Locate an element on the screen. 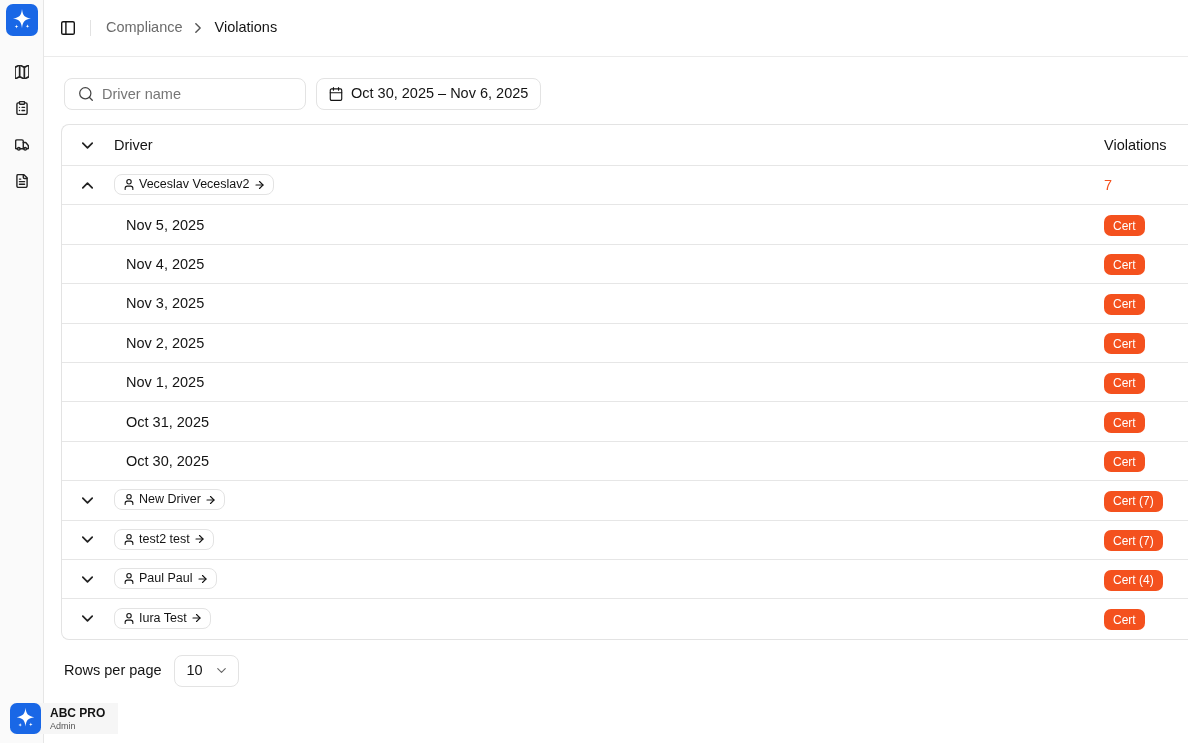  column-header: Violations is located at coordinates (1135, 145).